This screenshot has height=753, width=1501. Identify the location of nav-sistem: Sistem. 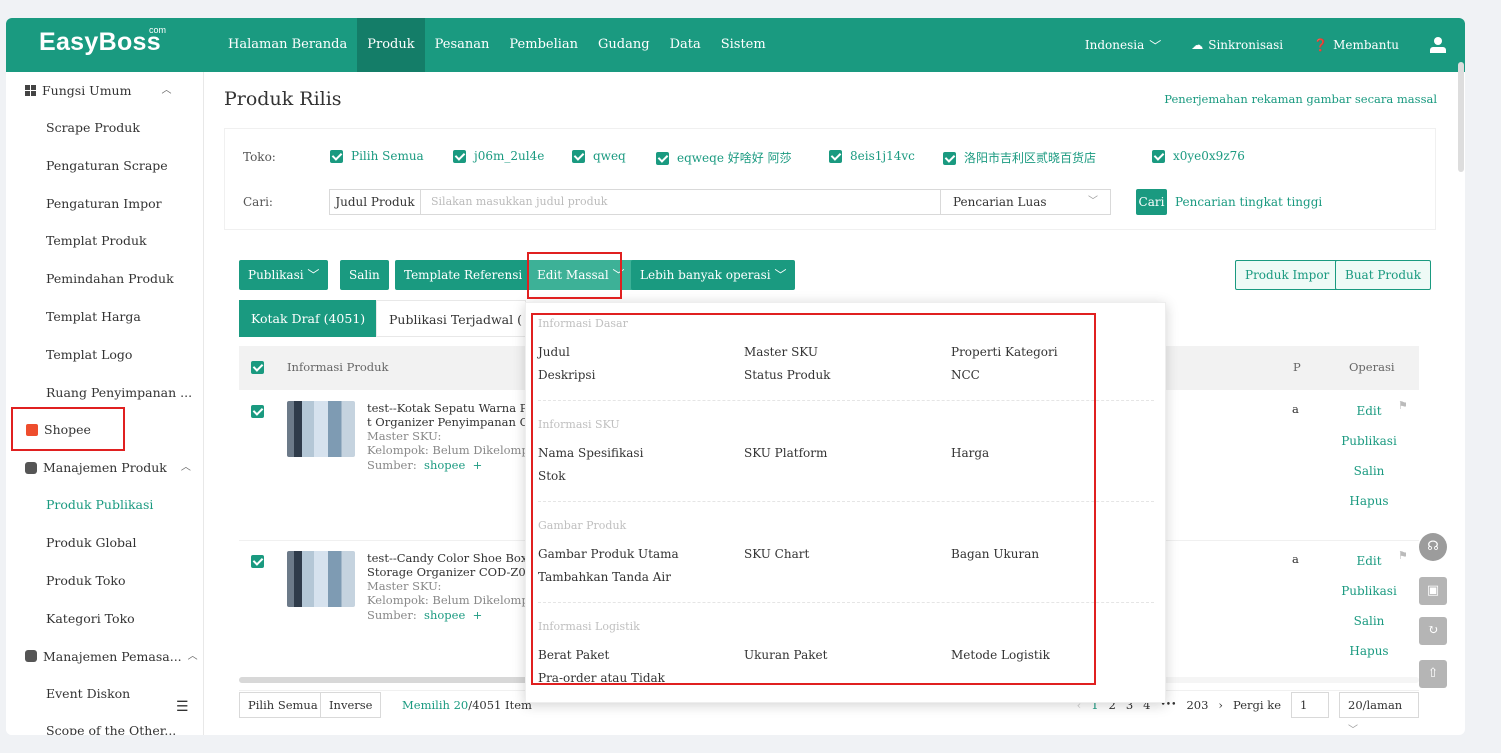
(743, 45).